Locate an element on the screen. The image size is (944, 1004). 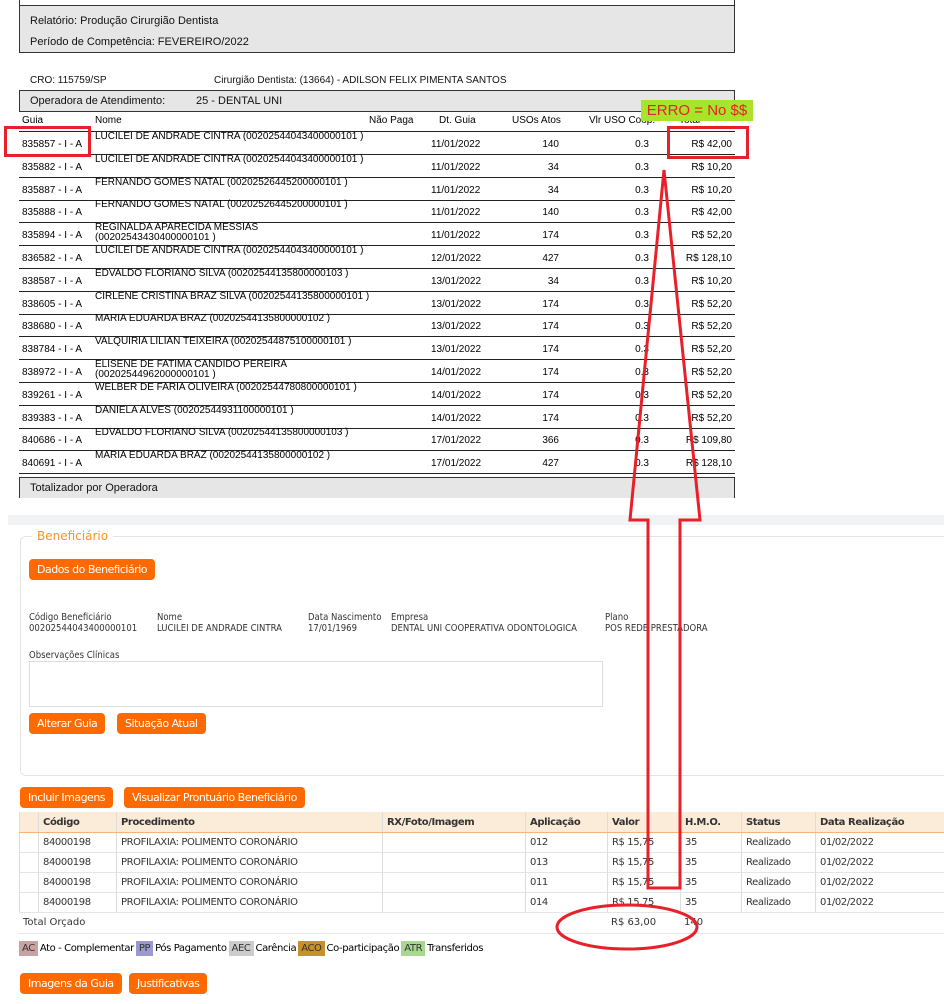
annotation-overlay is located at coordinates (628, 560).